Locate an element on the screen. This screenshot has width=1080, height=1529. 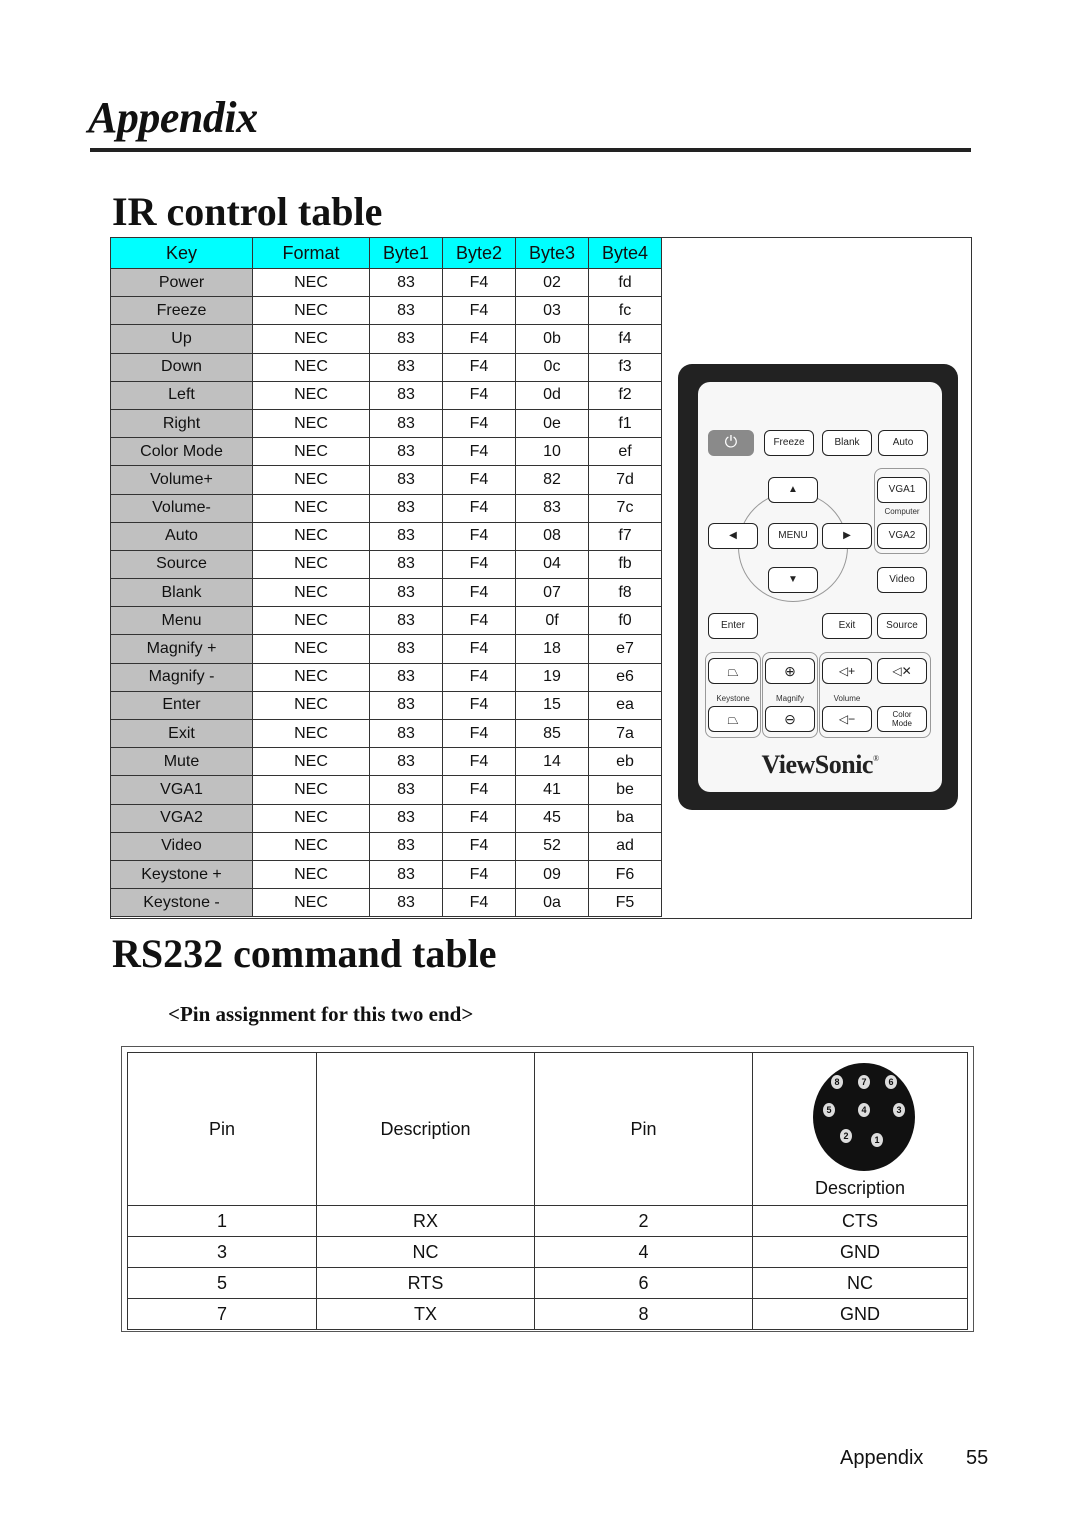
cell-byte4: fc is located at coordinates (625, 311).